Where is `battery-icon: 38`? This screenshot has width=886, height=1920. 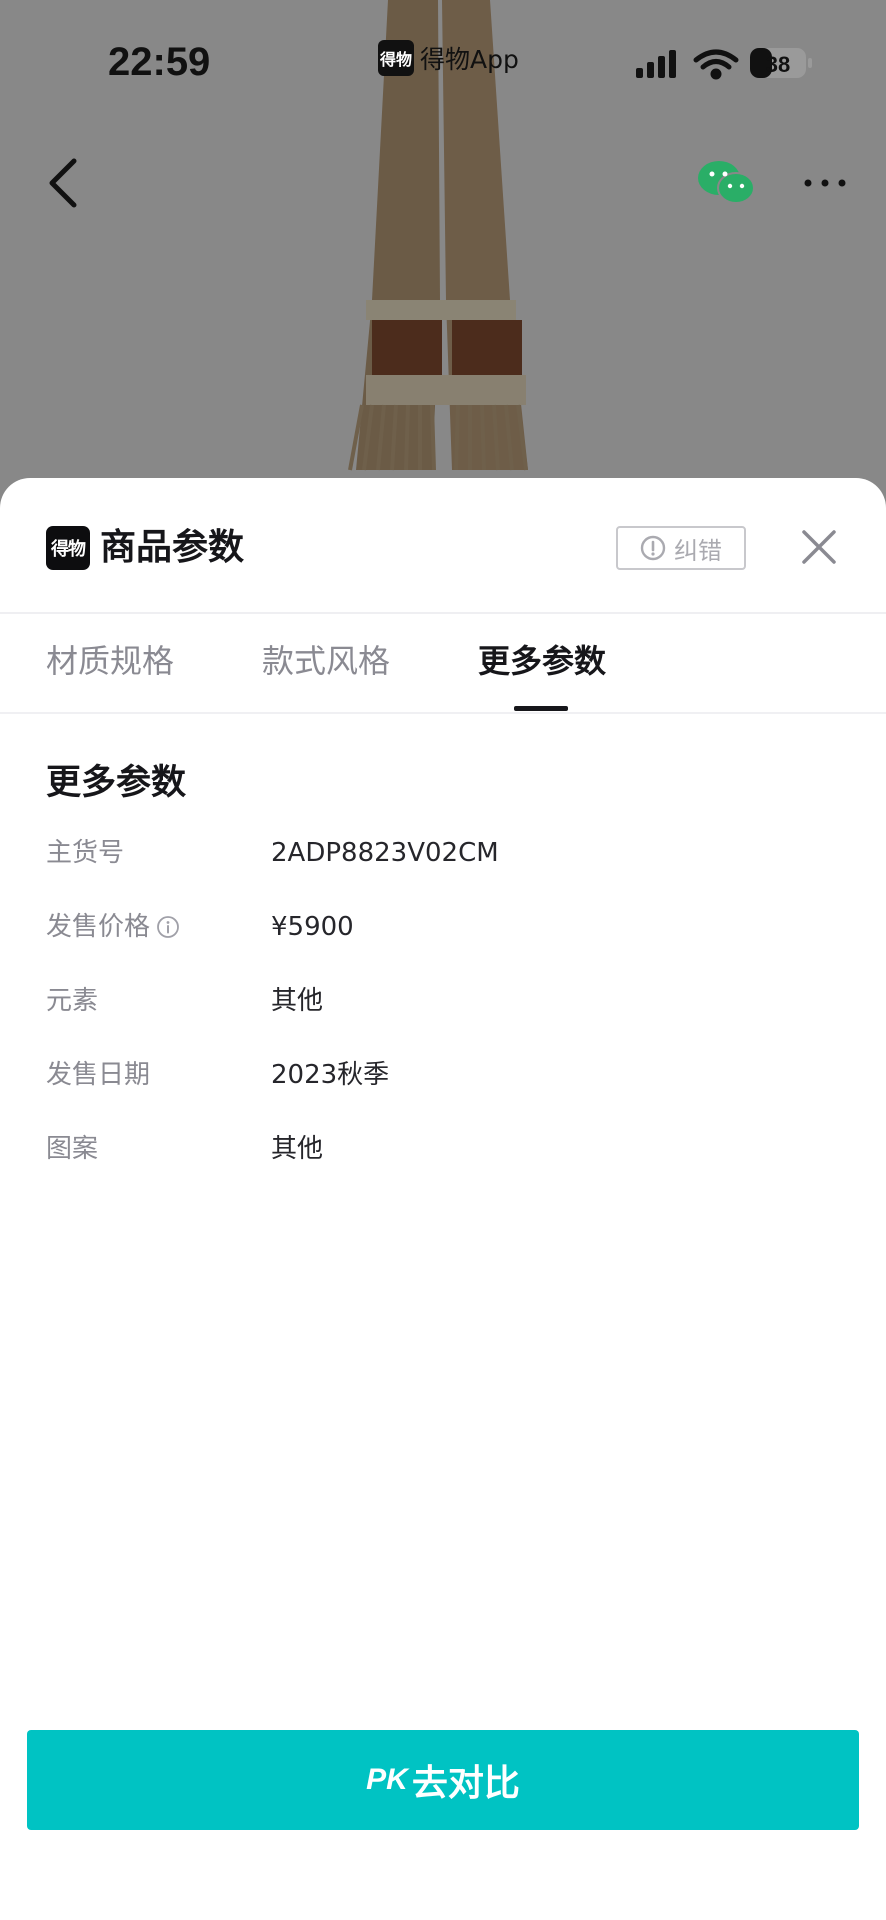 battery-icon: 38 is located at coordinates (781, 63).